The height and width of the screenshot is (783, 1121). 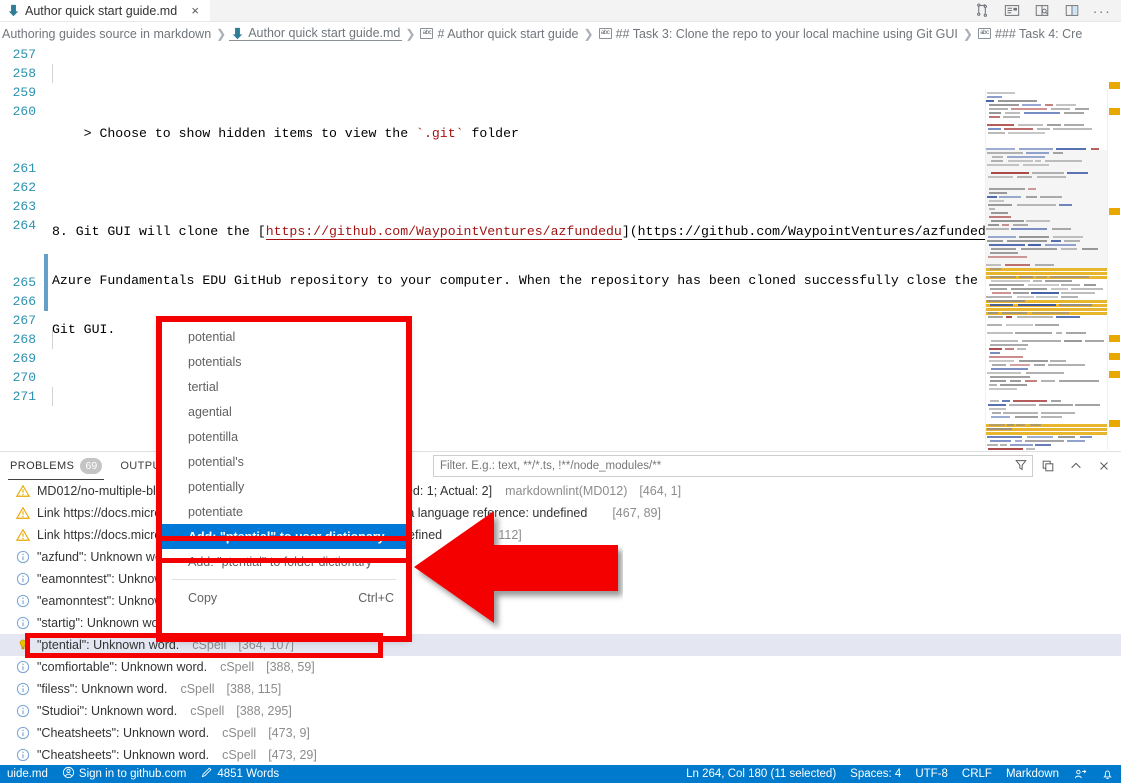 What do you see at coordinates (106, 10) in the screenshot?
I see `editor-tab-active: Author quick start guide.md ×` at bounding box center [106, 10].